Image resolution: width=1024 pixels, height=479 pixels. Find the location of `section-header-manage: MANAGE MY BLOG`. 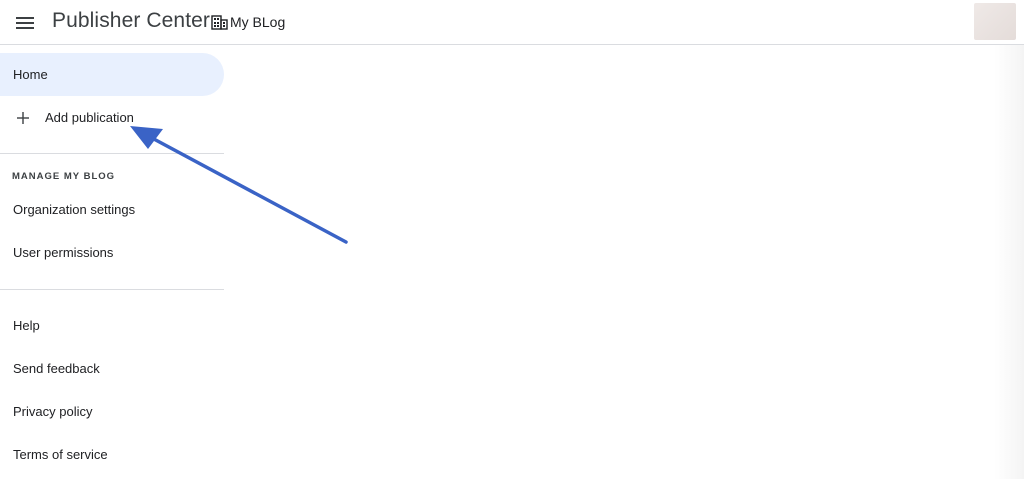

section-header-manage: MANAGE MY BLOG is located at coordinates (64, 176).